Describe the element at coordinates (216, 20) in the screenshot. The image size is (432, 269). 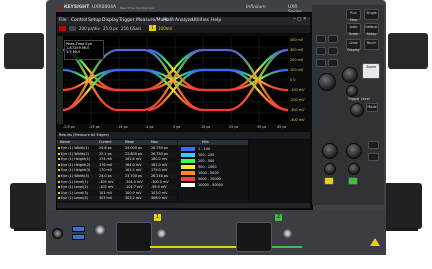
I see `menu-help: Help` at that location.